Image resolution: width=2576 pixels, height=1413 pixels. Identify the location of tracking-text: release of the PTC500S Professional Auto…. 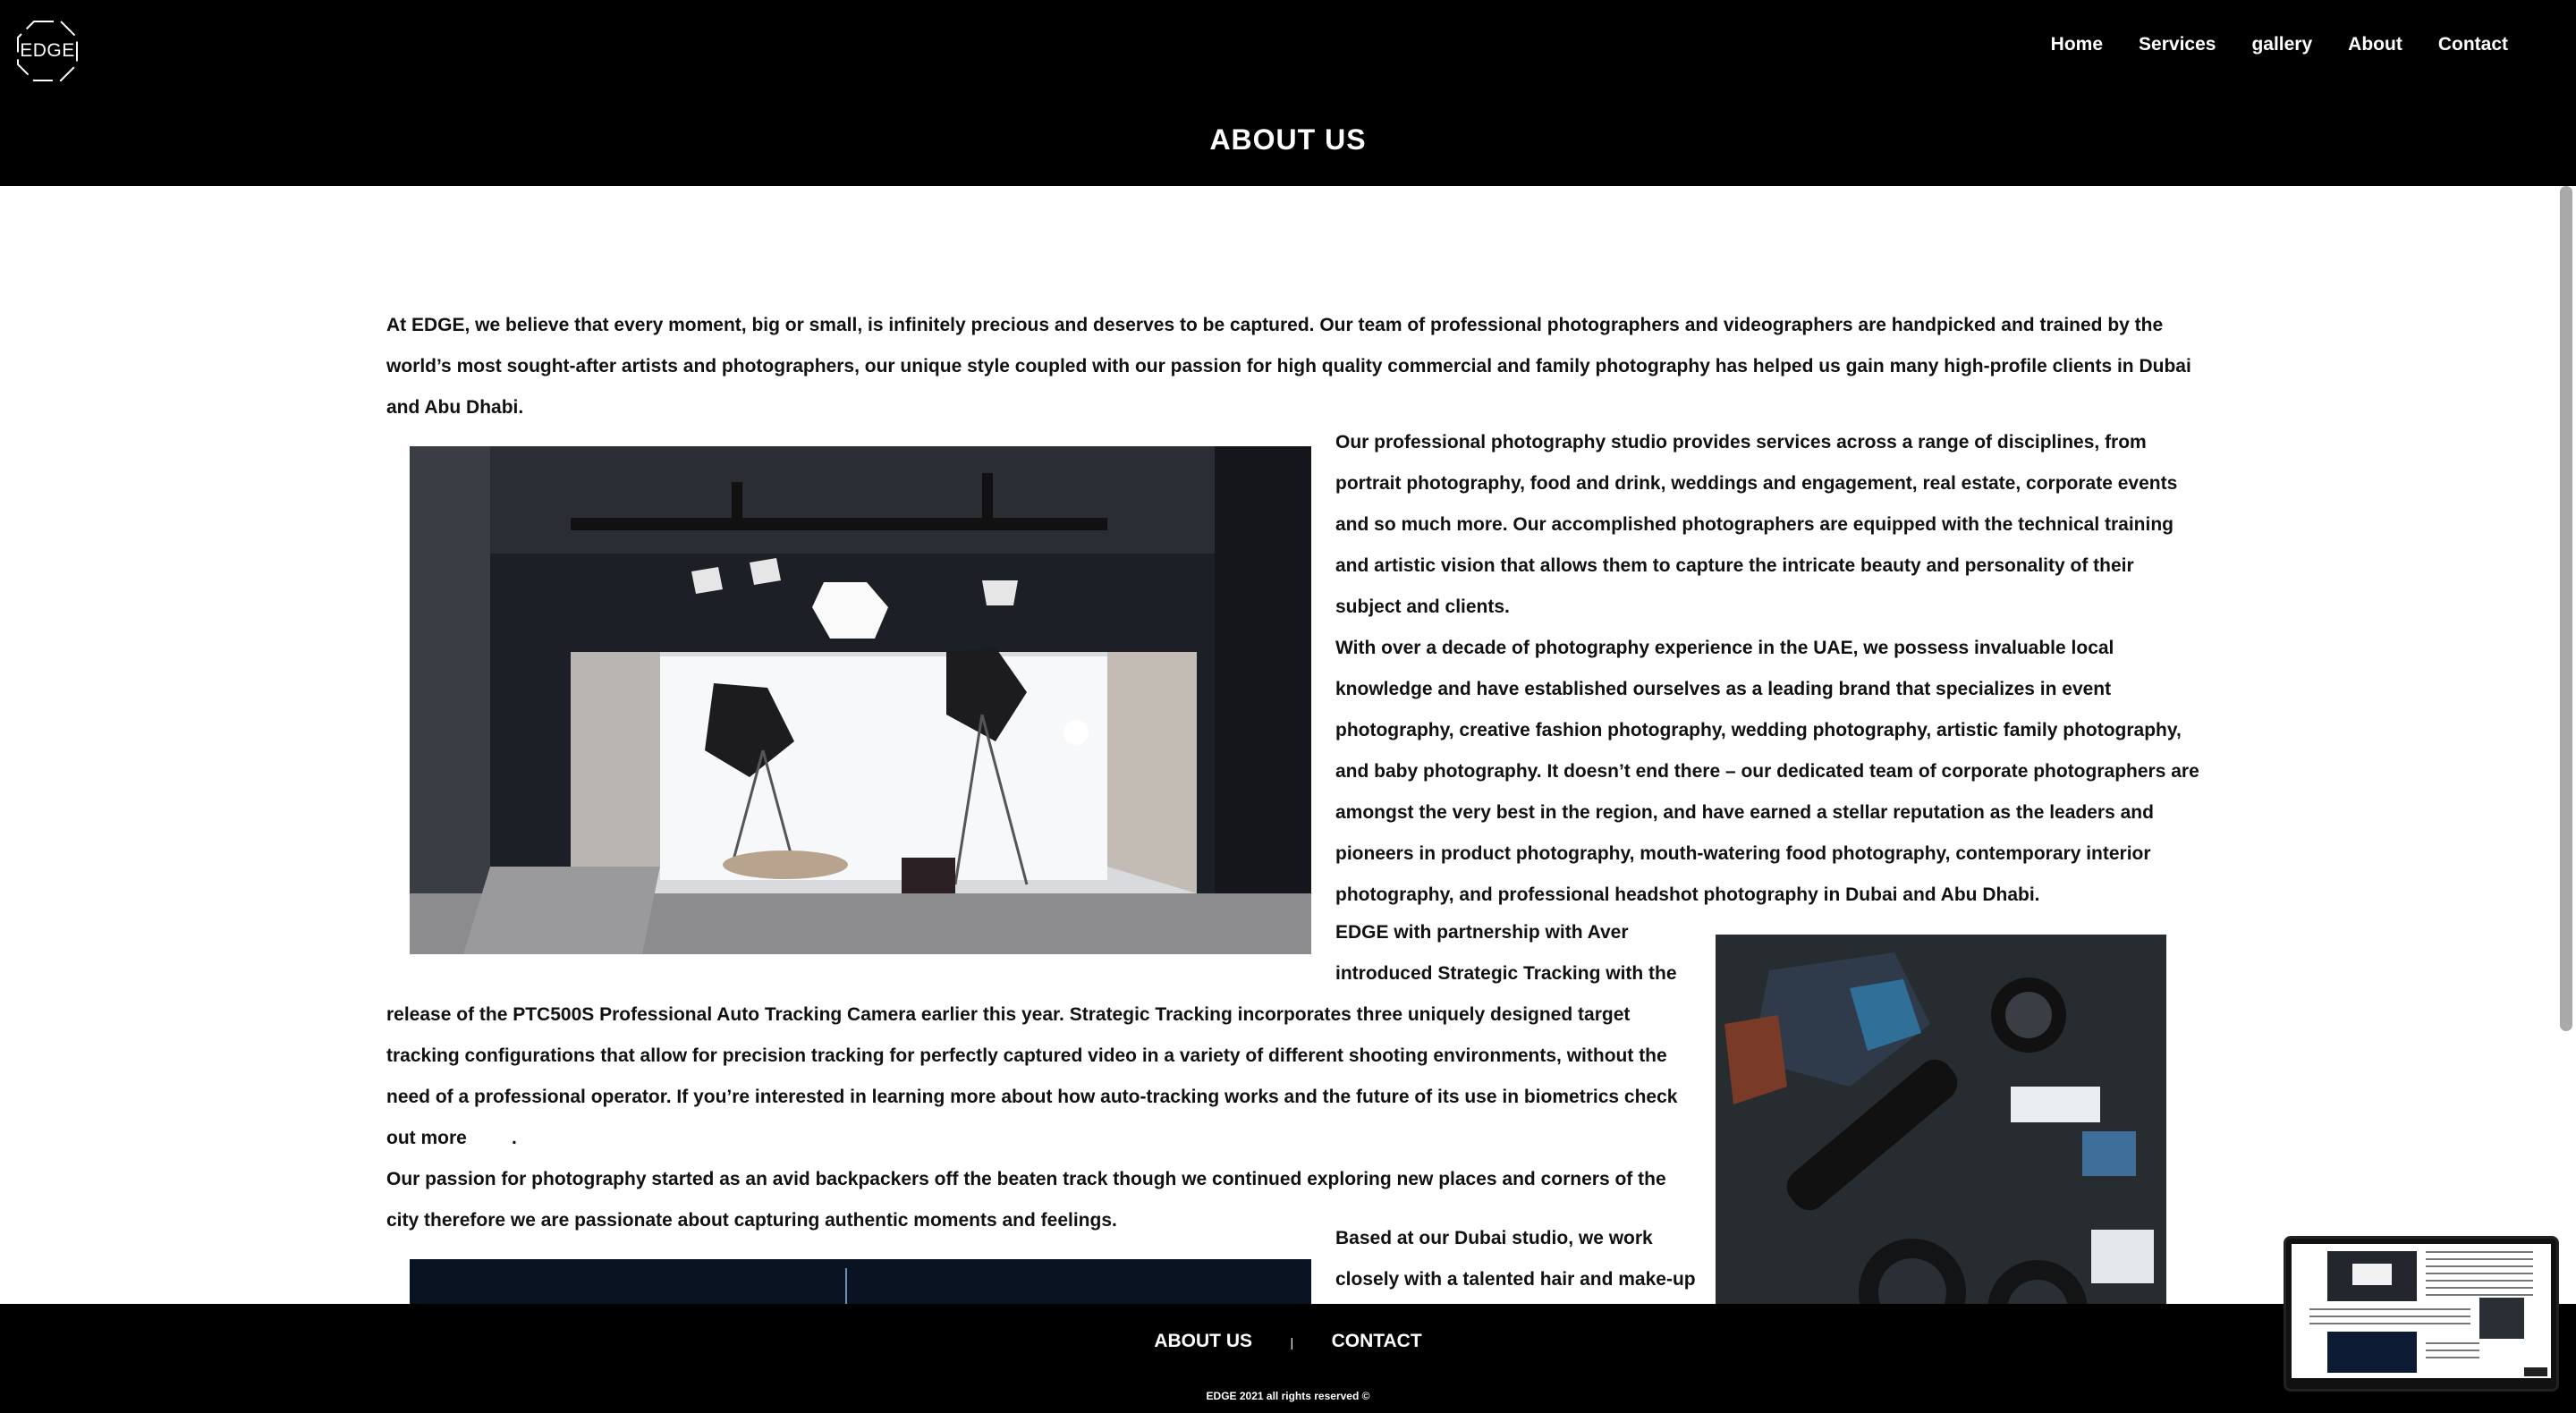
(1032, 1076).